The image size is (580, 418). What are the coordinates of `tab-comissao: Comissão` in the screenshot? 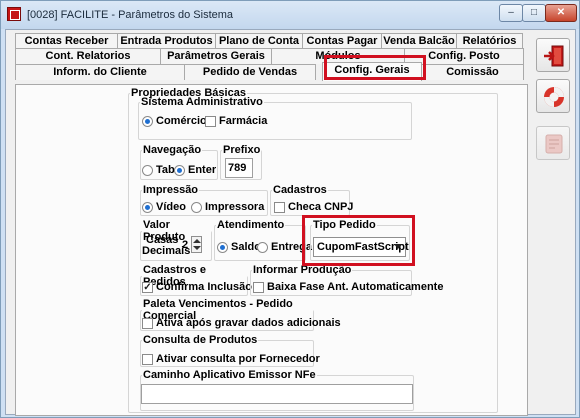 It's located at (472, 72).